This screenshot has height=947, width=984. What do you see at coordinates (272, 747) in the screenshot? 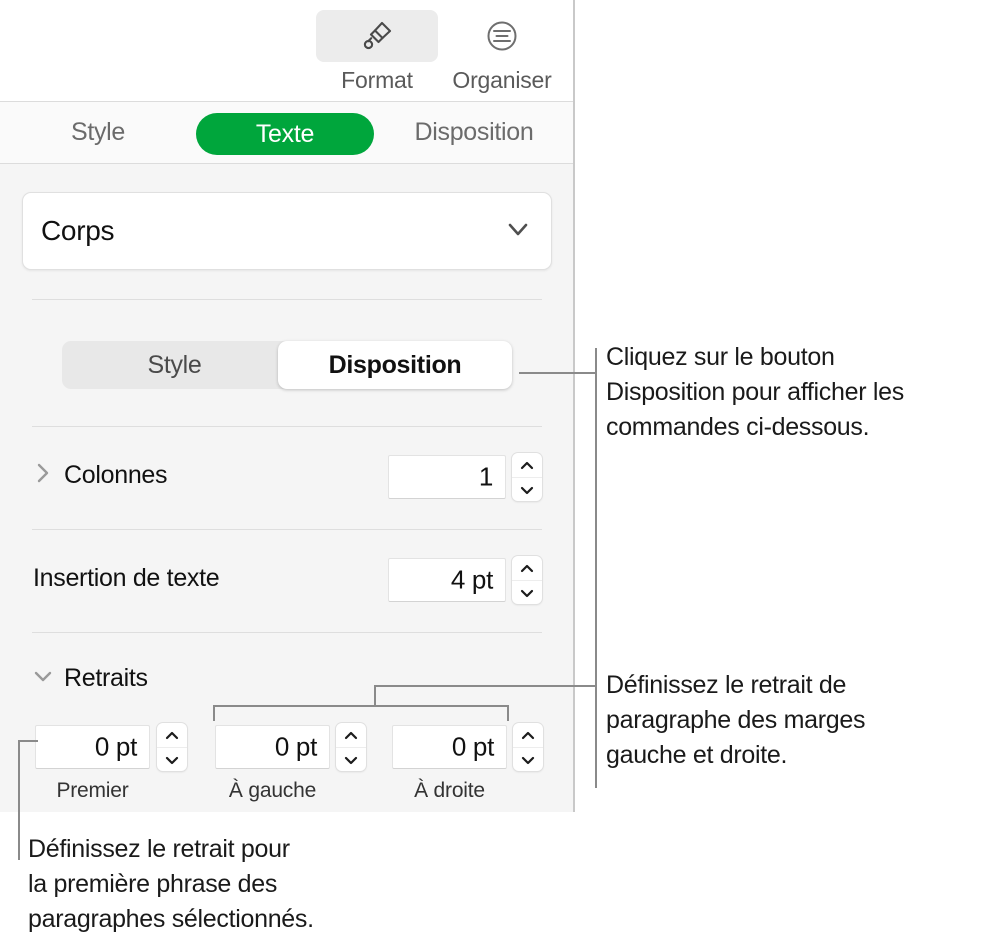
I see `indent-left-field: 0 pt` at bounding box center [272, 747].